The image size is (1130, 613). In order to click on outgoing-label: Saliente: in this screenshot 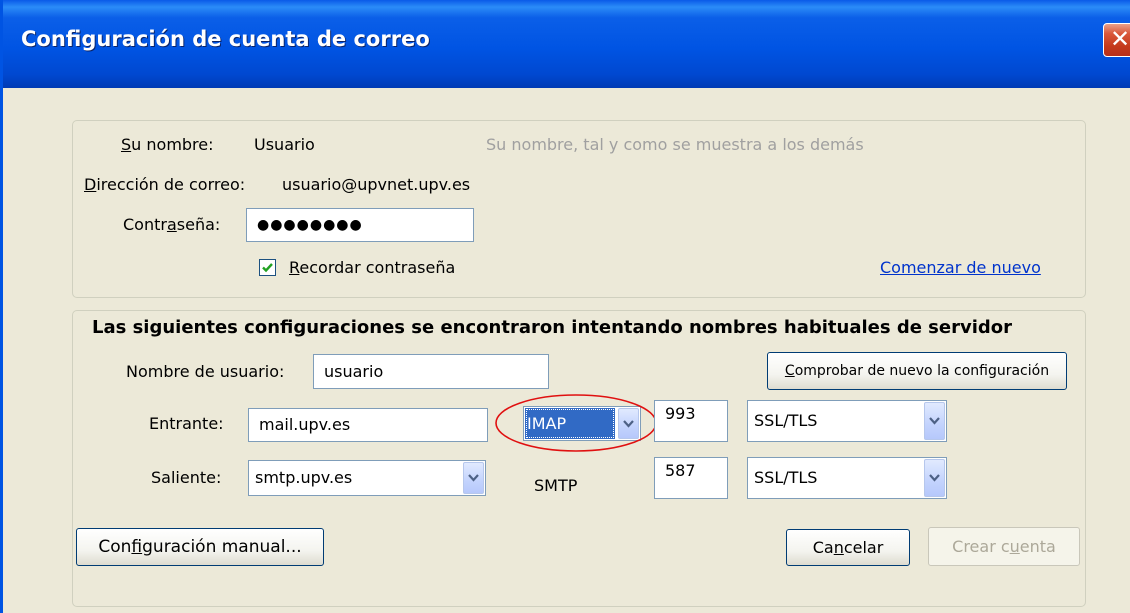, I will do `click(186, 477)`.